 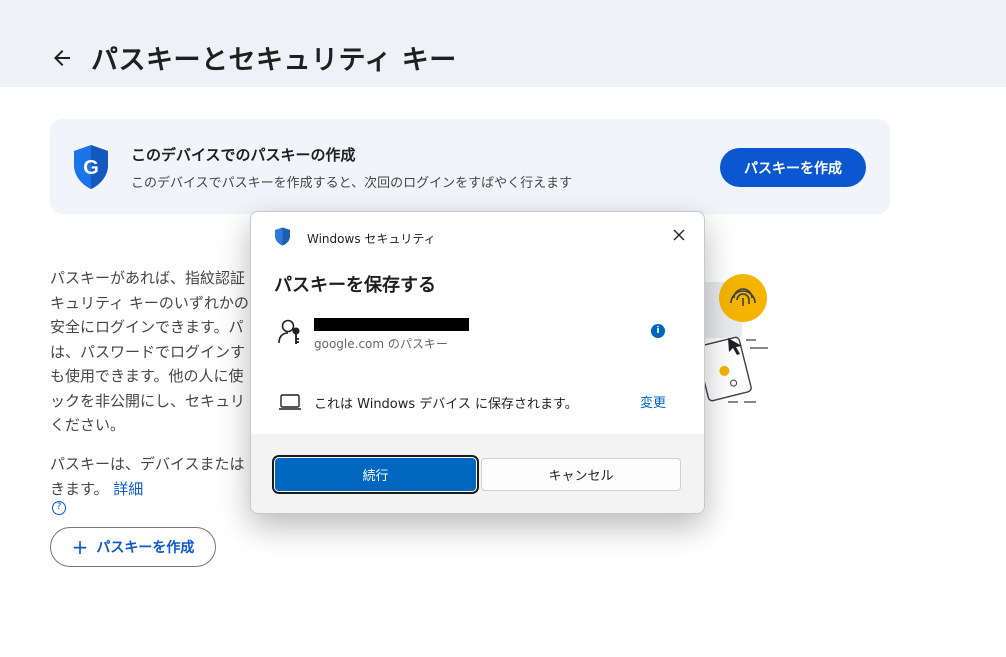 What do you see at coordinates (679, 235) in the screenshot?
I see `close-icon` at bounding box center [679, 235].